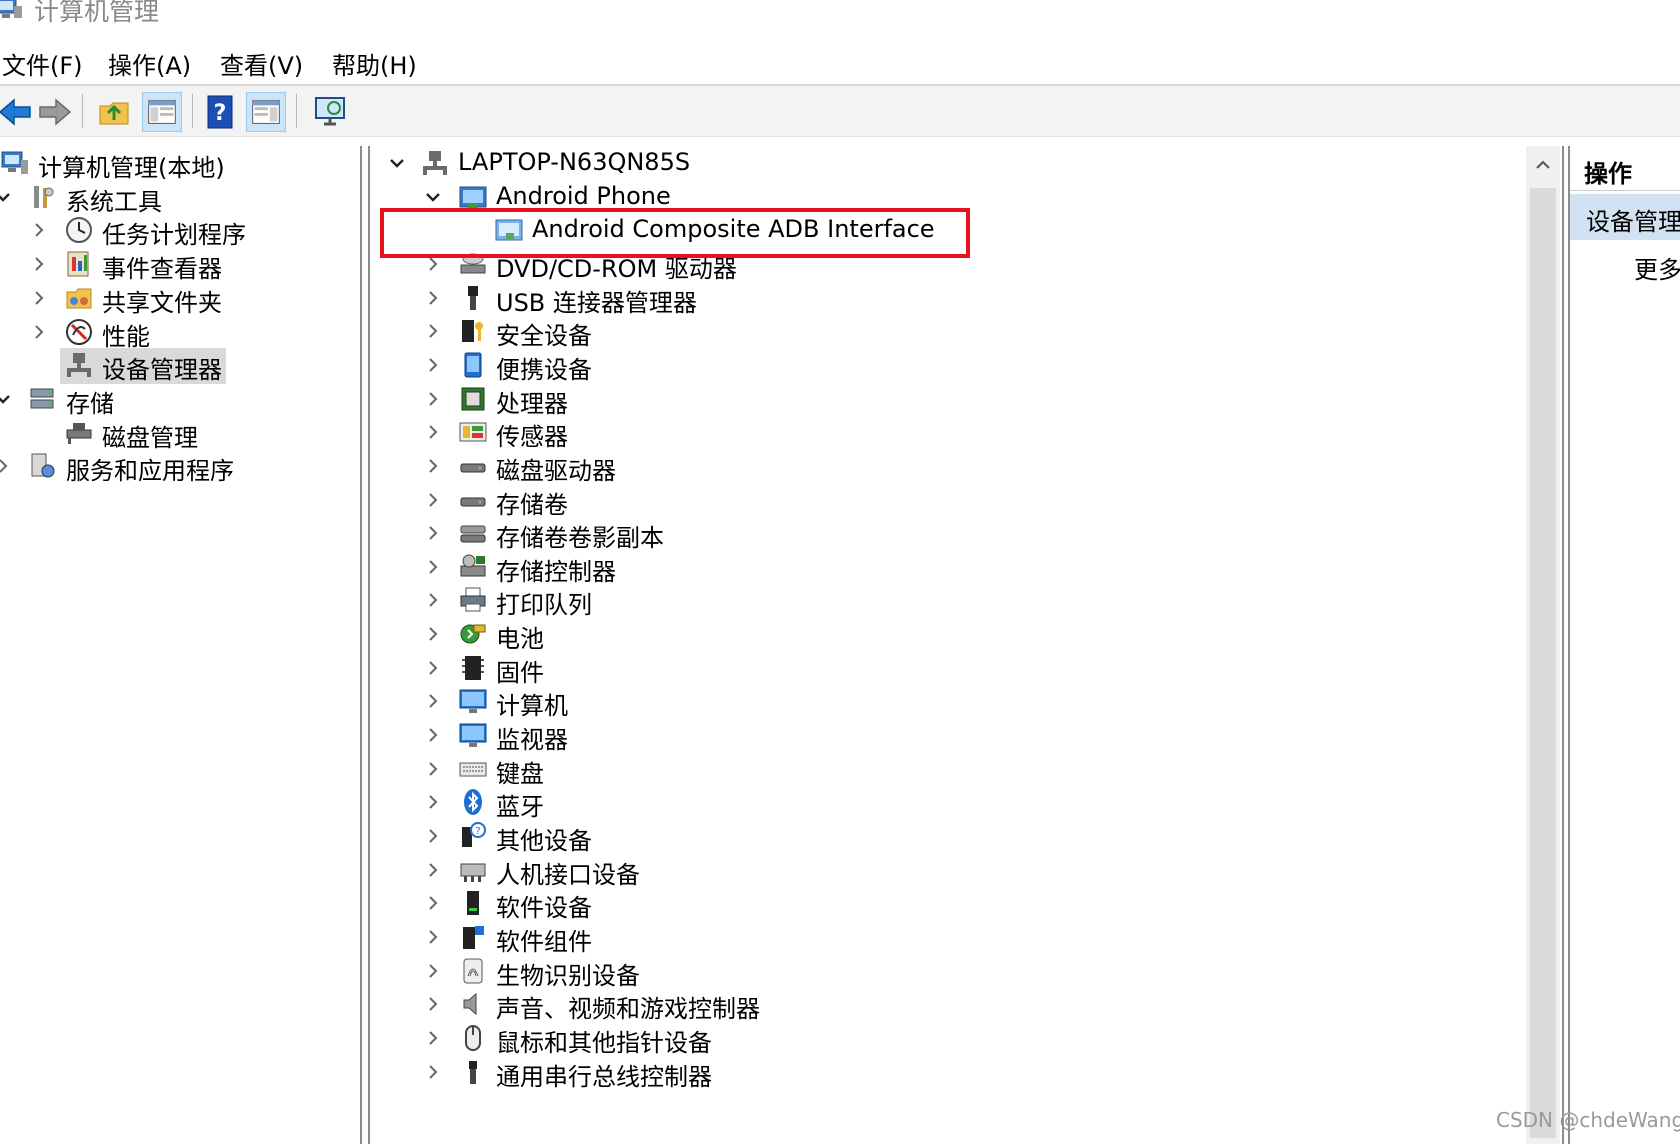 The image size is (1680, 1144). I want to click on device-category: USB 连接器管理器, so click(945, 299).